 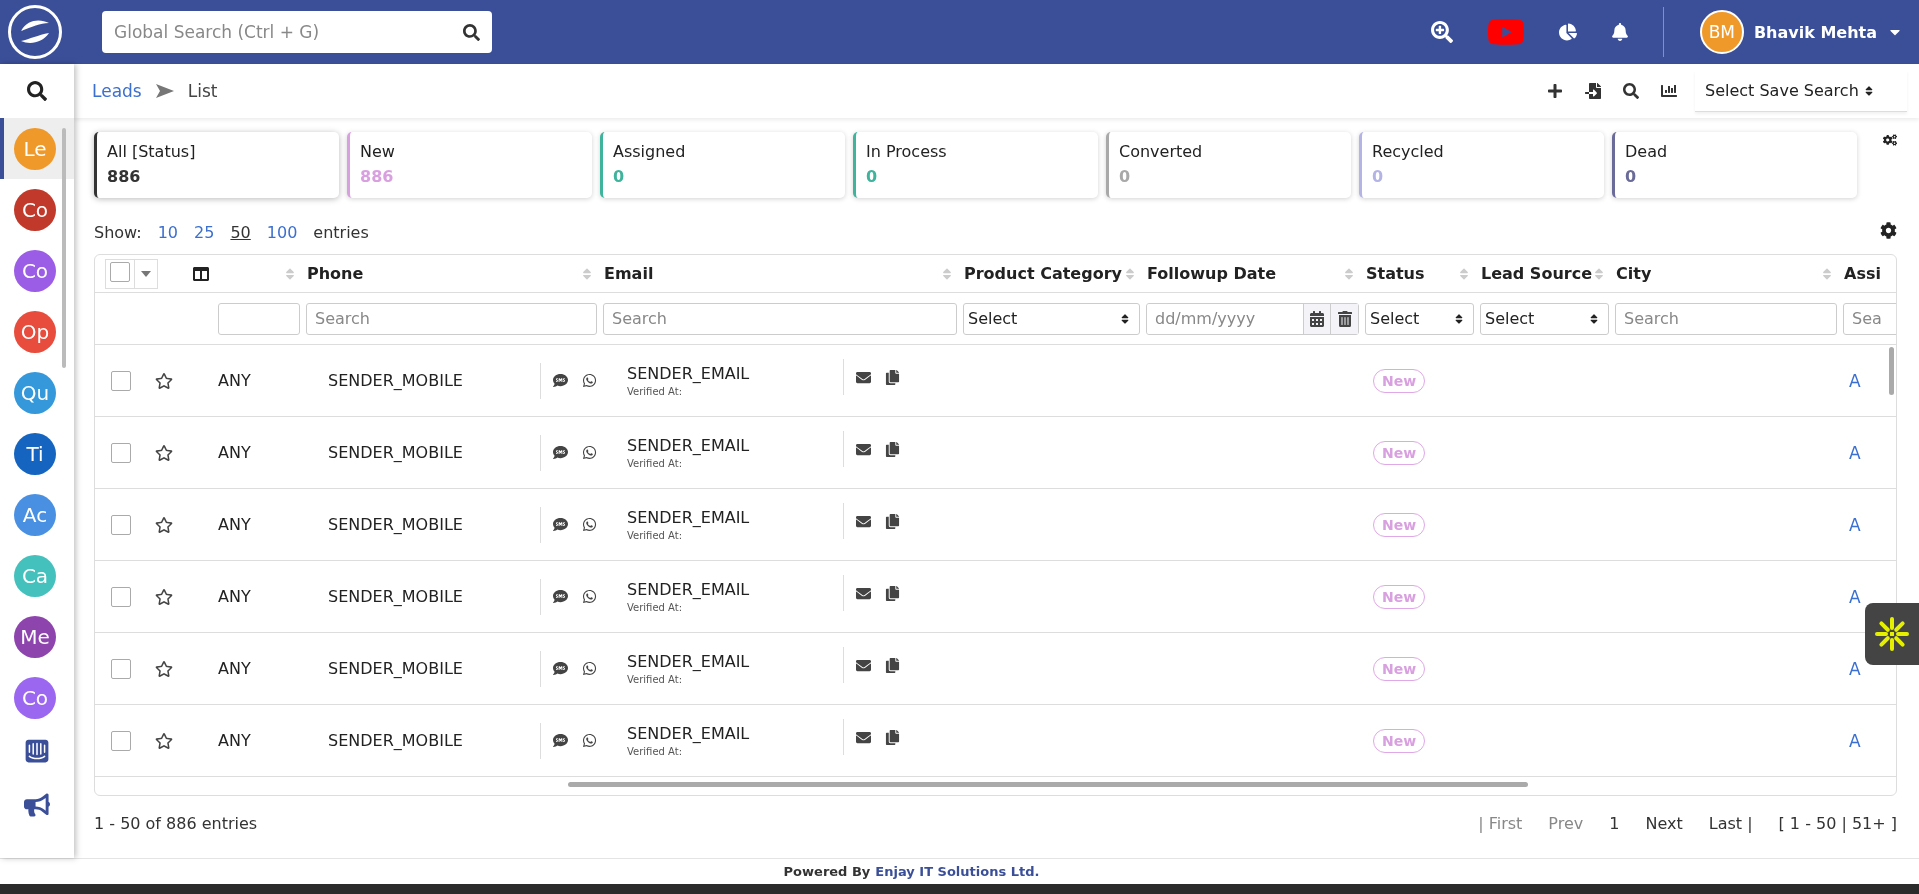 What do you see at coordinates (1567, 32) in the screenshot?
I see `pie-chart-icon` at bounding box center [1567, 32].